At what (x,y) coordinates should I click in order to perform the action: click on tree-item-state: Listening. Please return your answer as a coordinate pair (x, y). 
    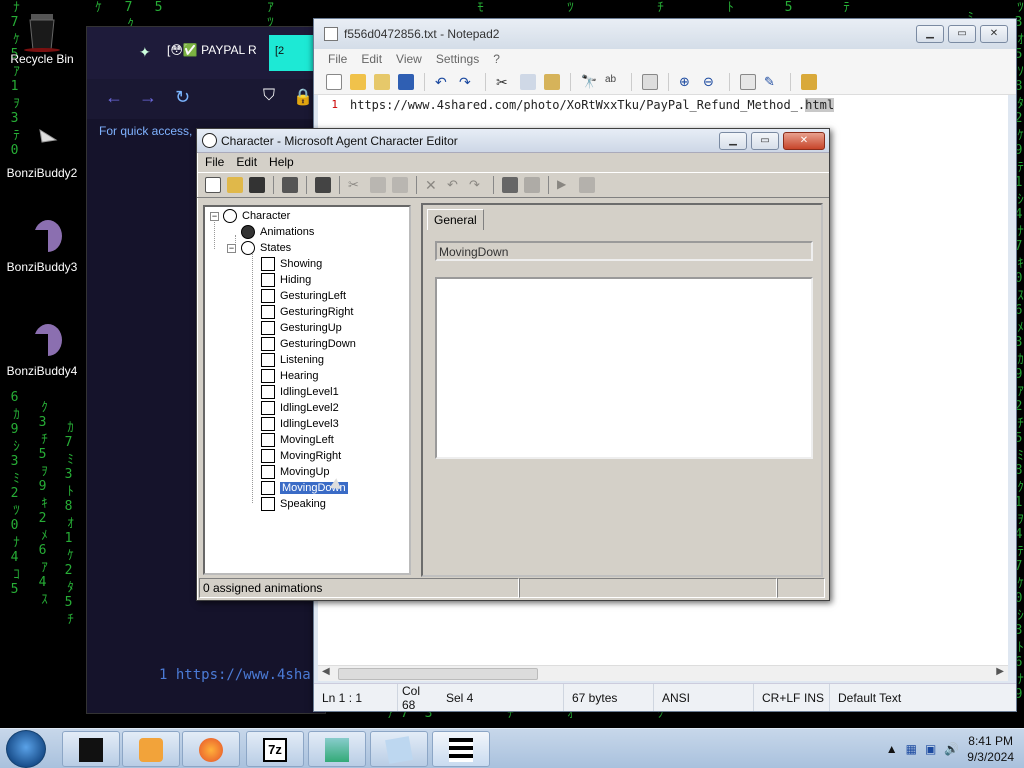
    Looking at the image, I should click on (292, 360).